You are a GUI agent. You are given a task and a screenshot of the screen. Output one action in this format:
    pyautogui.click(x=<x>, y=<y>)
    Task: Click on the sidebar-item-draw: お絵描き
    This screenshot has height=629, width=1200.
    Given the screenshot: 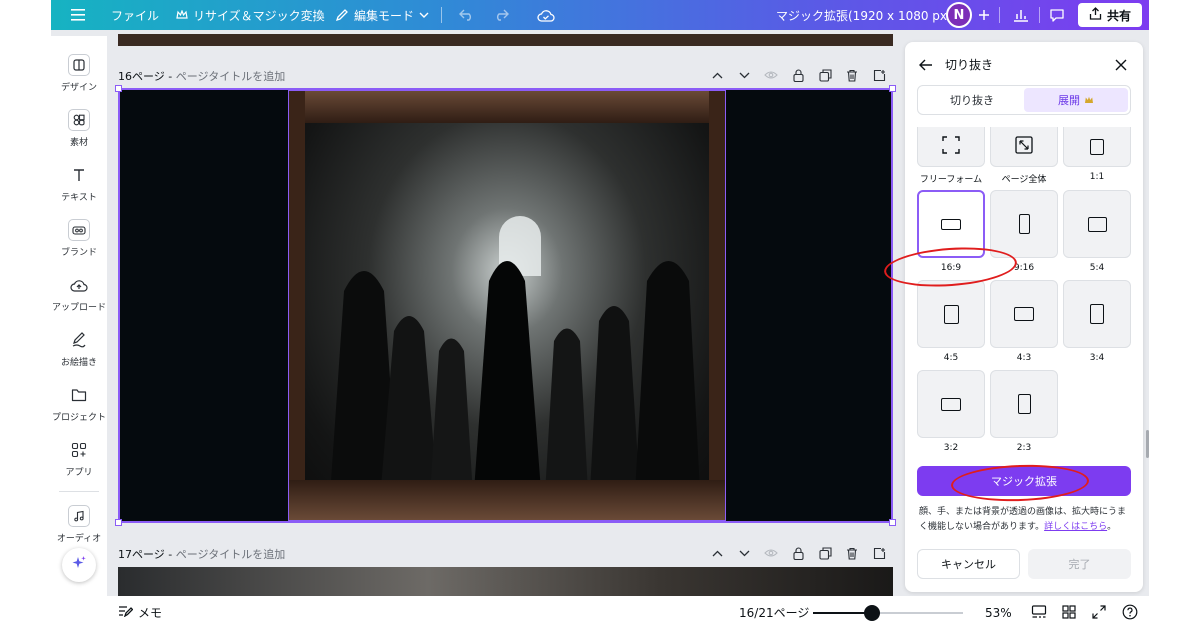 What is the action you would take?
    pyautogui.click(x=79, y=350)
    